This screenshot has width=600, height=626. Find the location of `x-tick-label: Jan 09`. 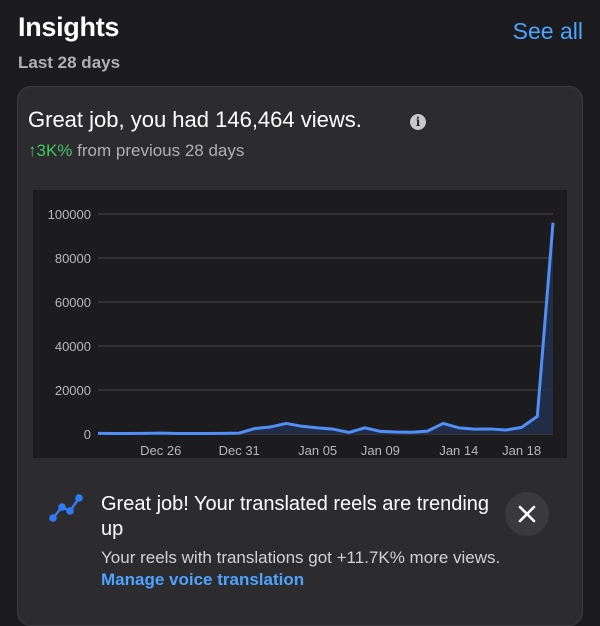

x-tick-label: Jan 09 is located at coordinates (380, 450).